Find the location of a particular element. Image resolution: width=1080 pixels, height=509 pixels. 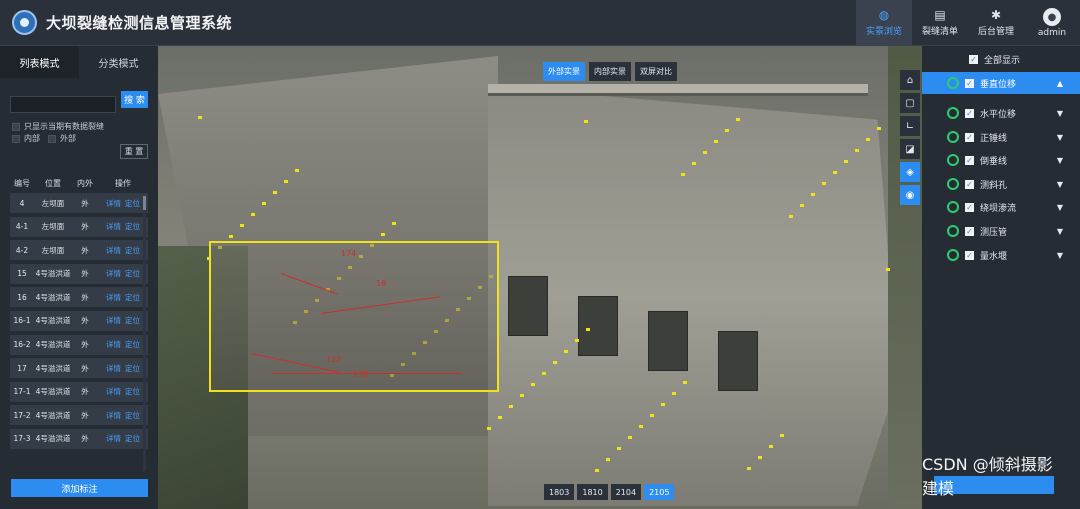

table-row: 4-1 左坝面外详情 定位 is located at coordinates (79, 226).